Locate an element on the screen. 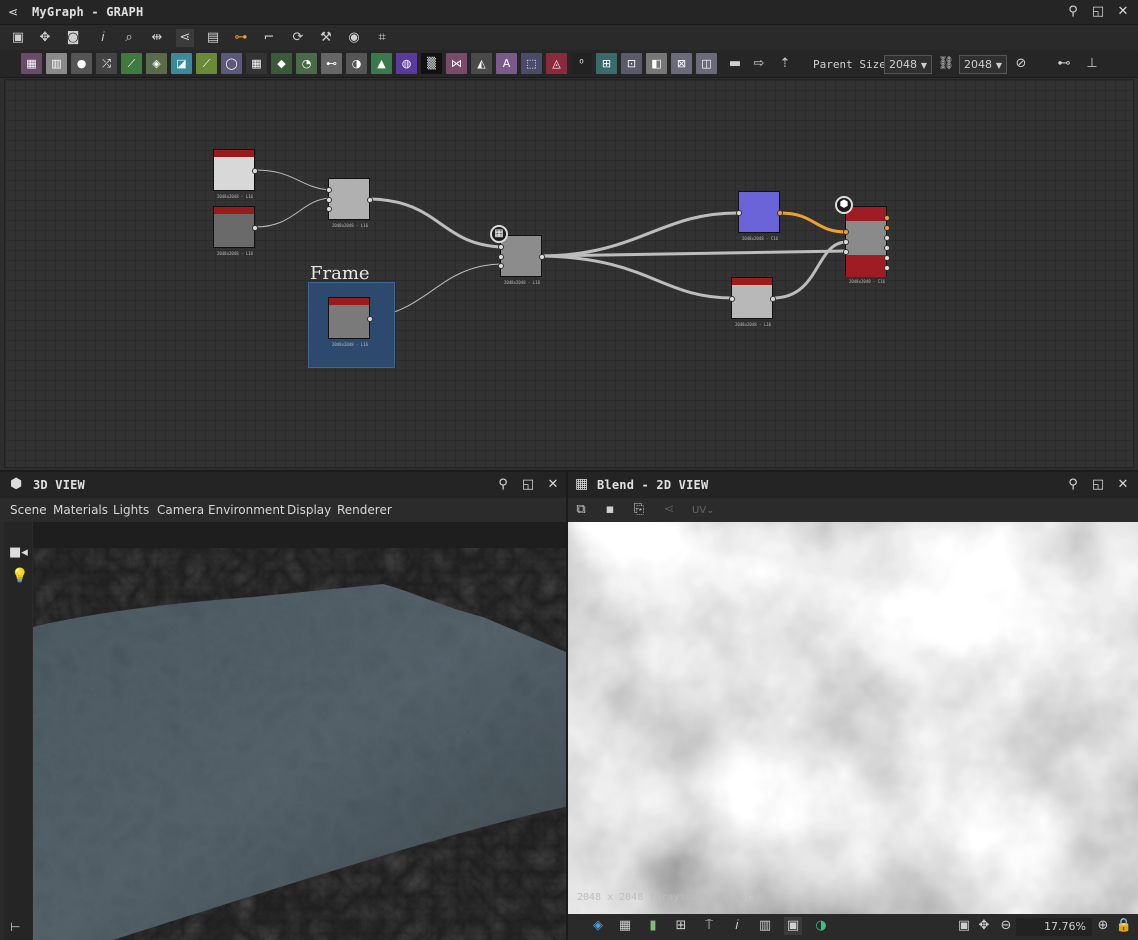 This screenshot has width=1138, height=940. zoom-in-icon: ⊕ is located at coordinates (1103, 926).